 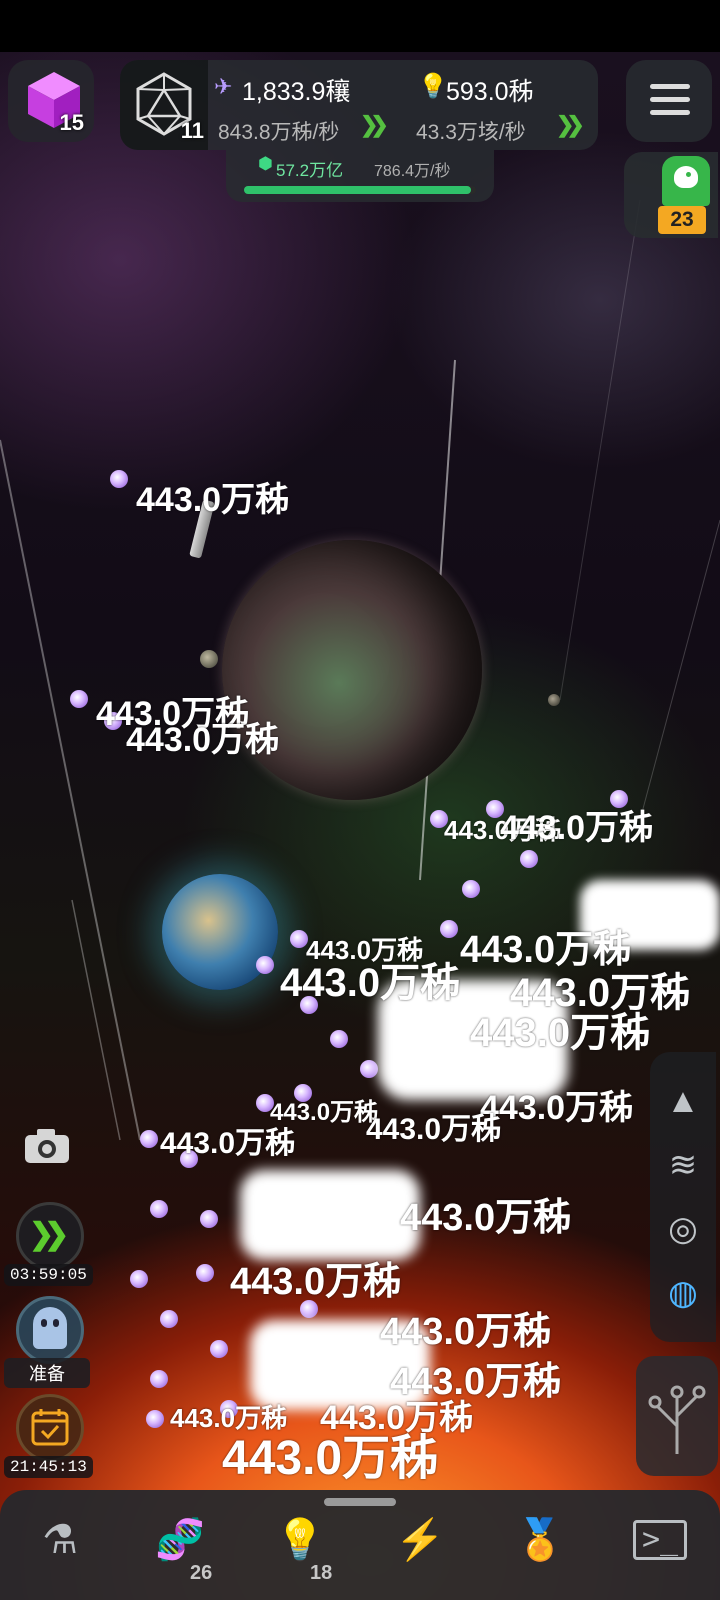 What do you see at coordinates (209, 659) in the screenshot?
I see `moon-small` at bounding box center [209, 659].